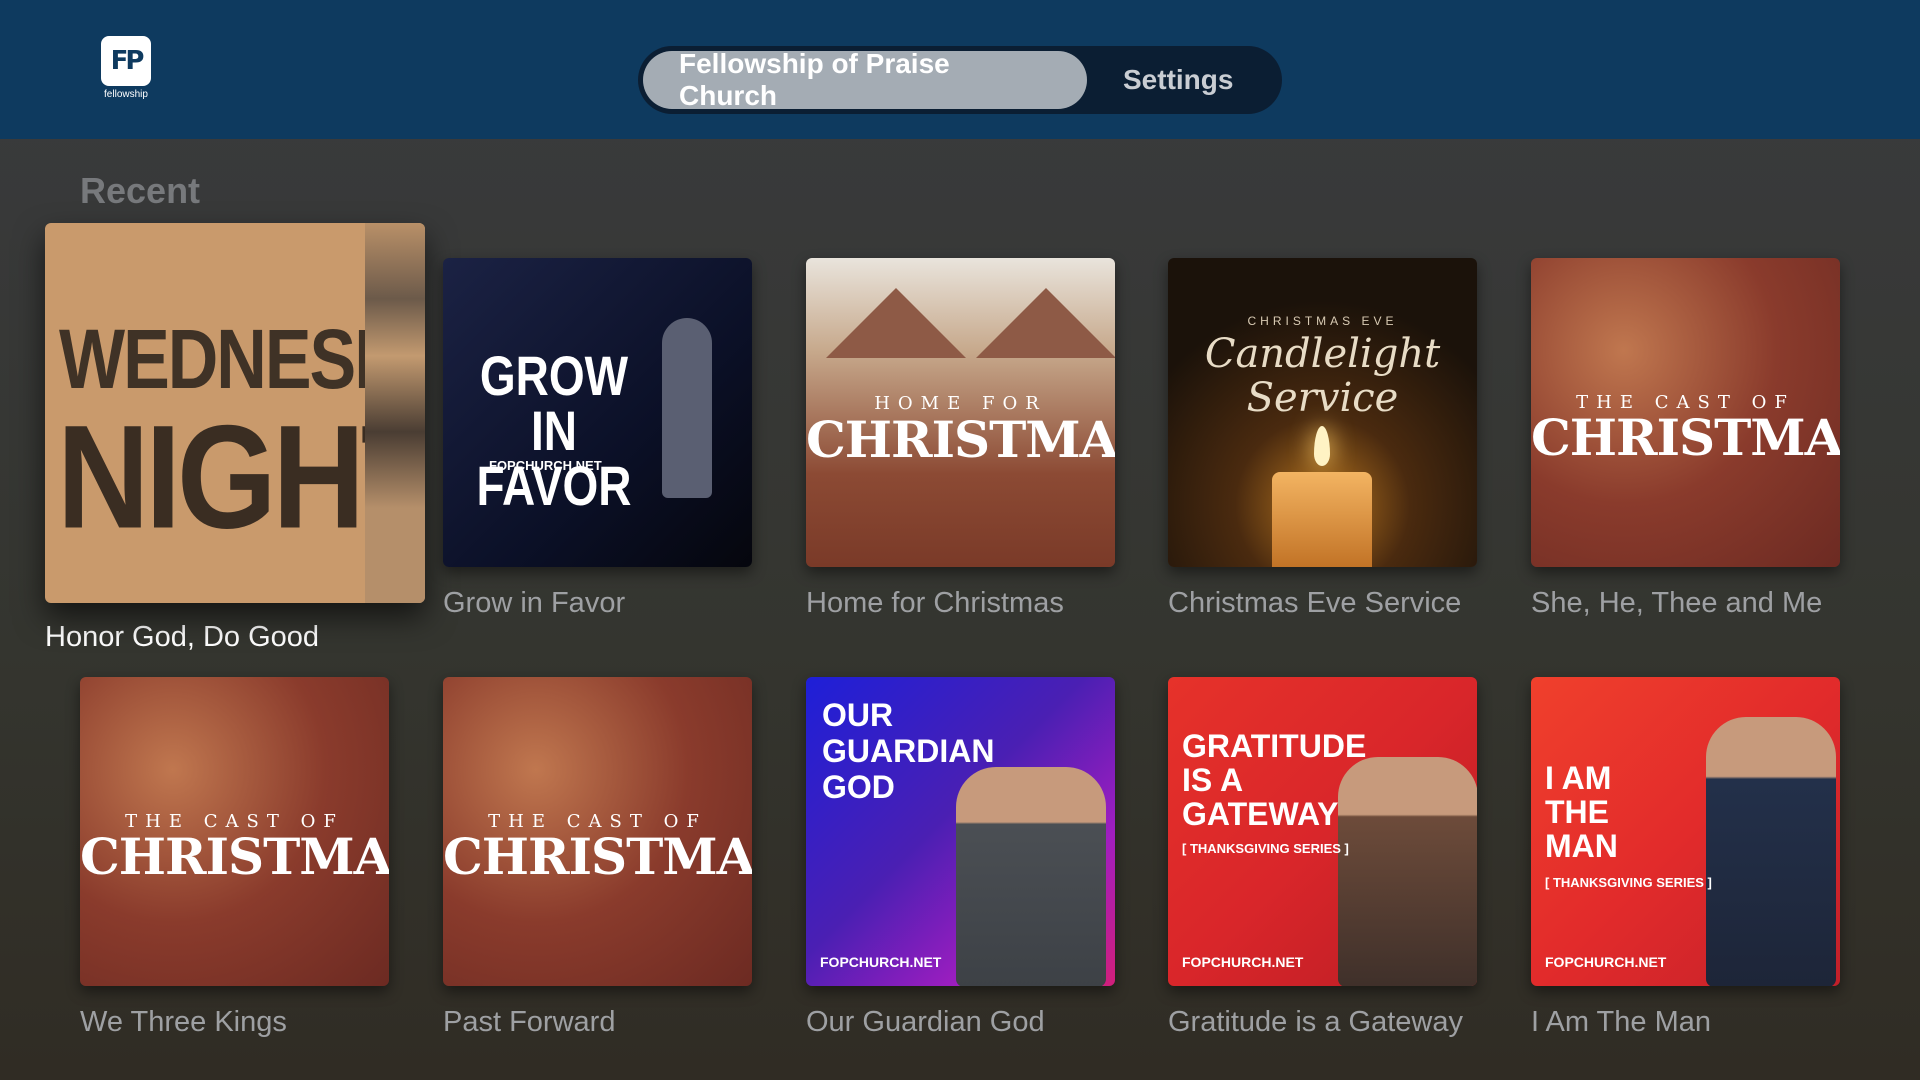 Image resolution: width=1920 pixels, height=1080 pixels. I want to click on tile-caption: She, He, Thee and Me, so click(1677, 603).